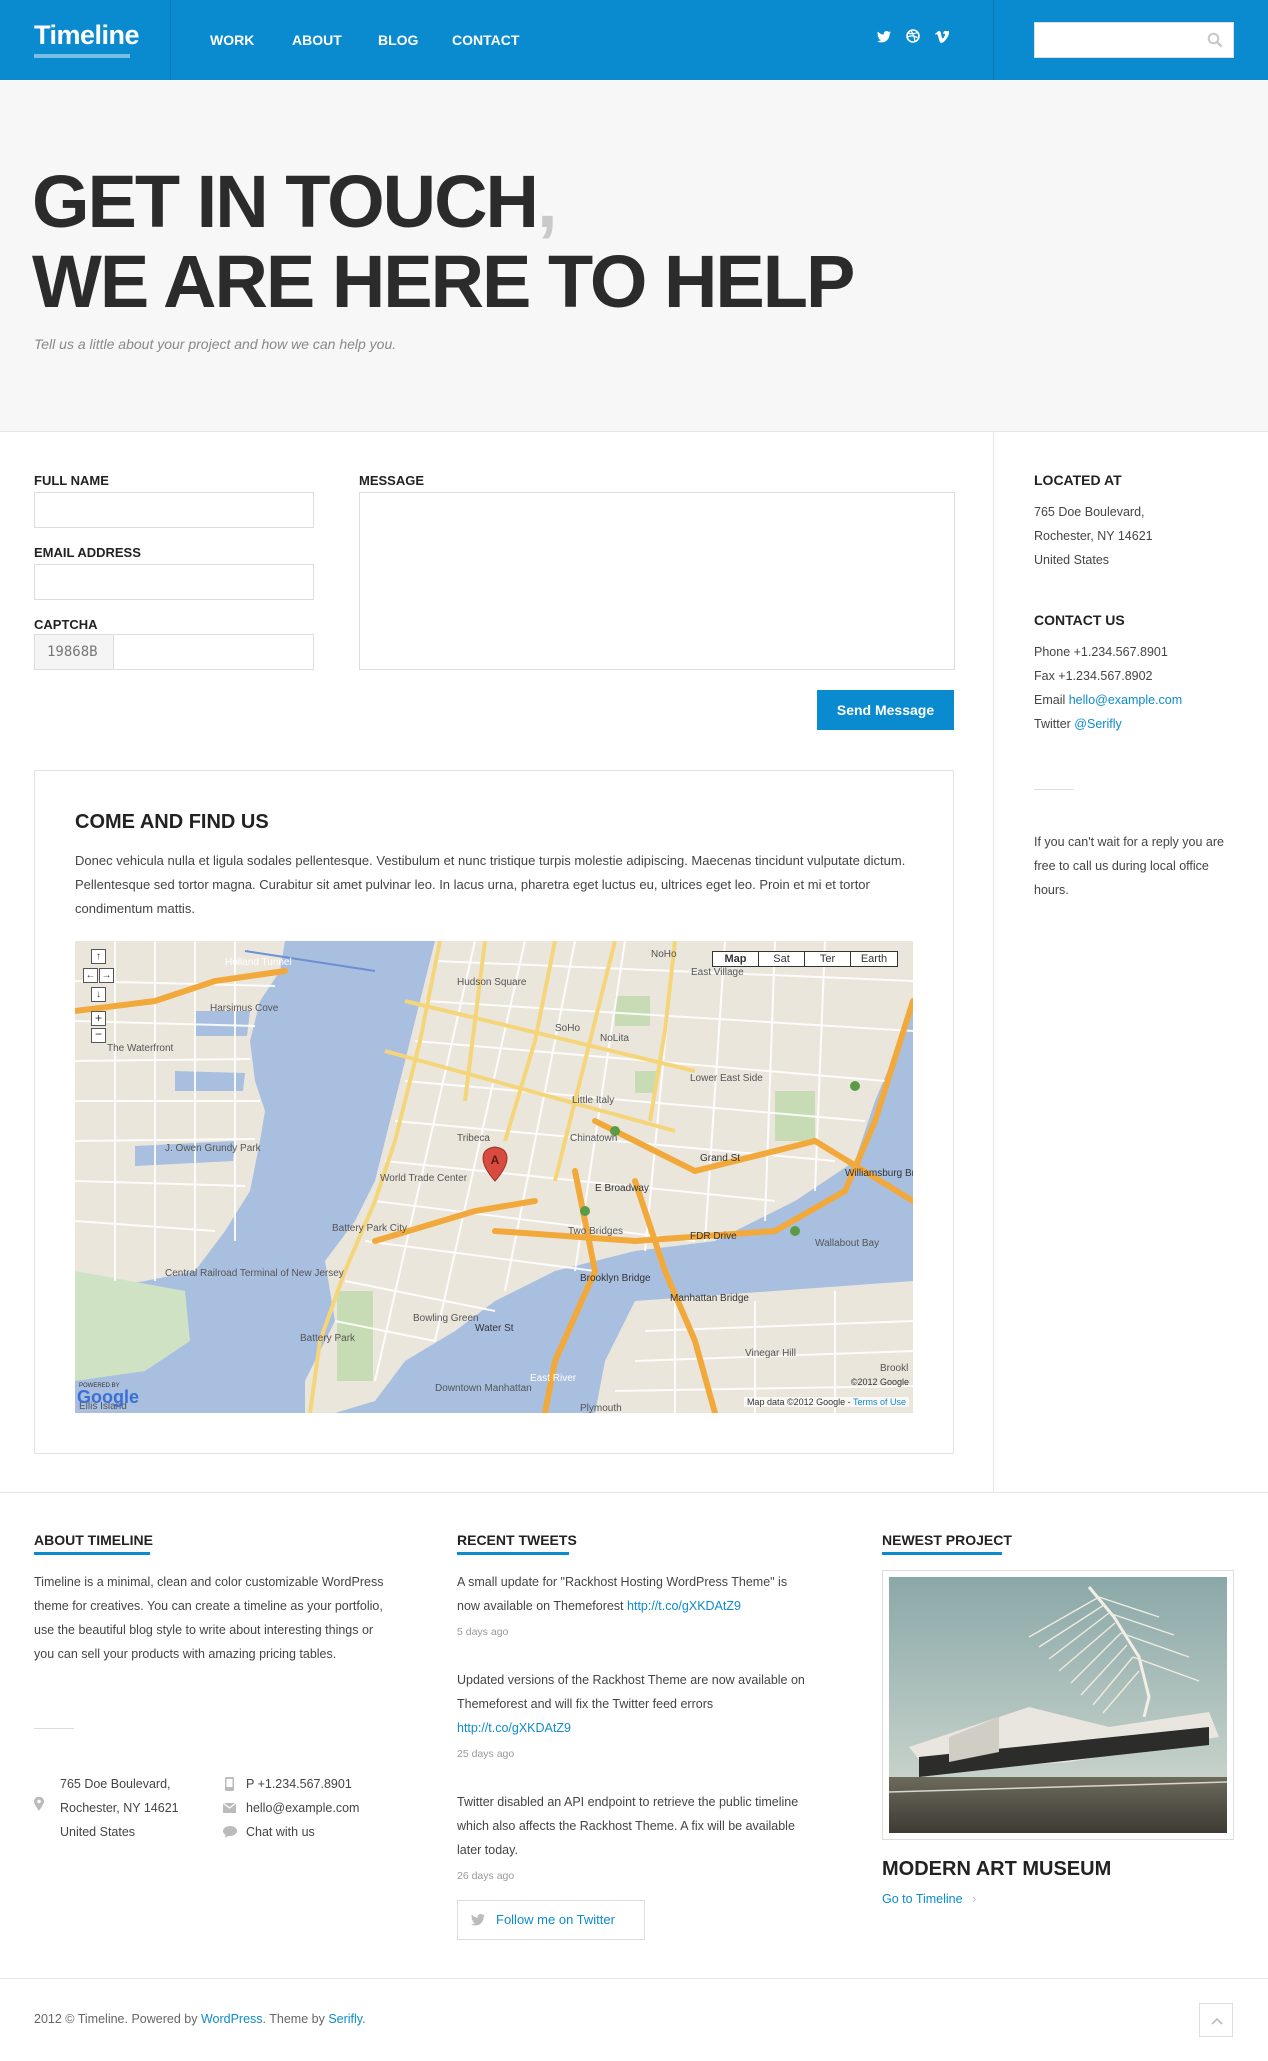 Image resolution: width=1268 pixels, height=2061 pixels. What do you see at coordinates (1125, 700) in the screenshot?
I see `sidebar-email-link: hello@example.com` at bounding box center [1125, 700].